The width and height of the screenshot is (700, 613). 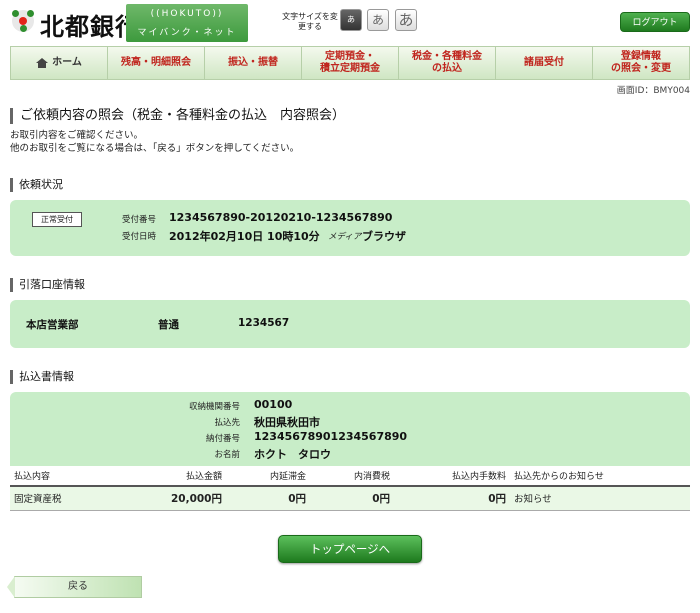 I want to click on logout-button: ログアウト, so click(x=655, y=22).